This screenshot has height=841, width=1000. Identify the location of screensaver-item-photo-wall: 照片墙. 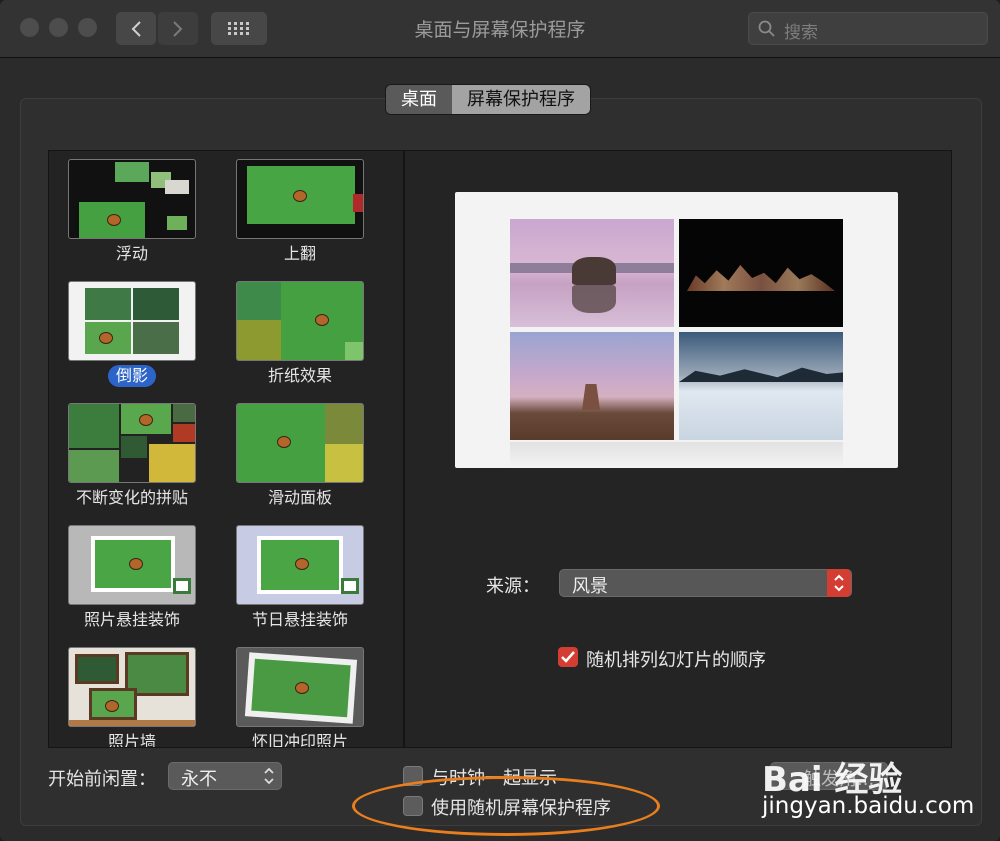
(132, 697).